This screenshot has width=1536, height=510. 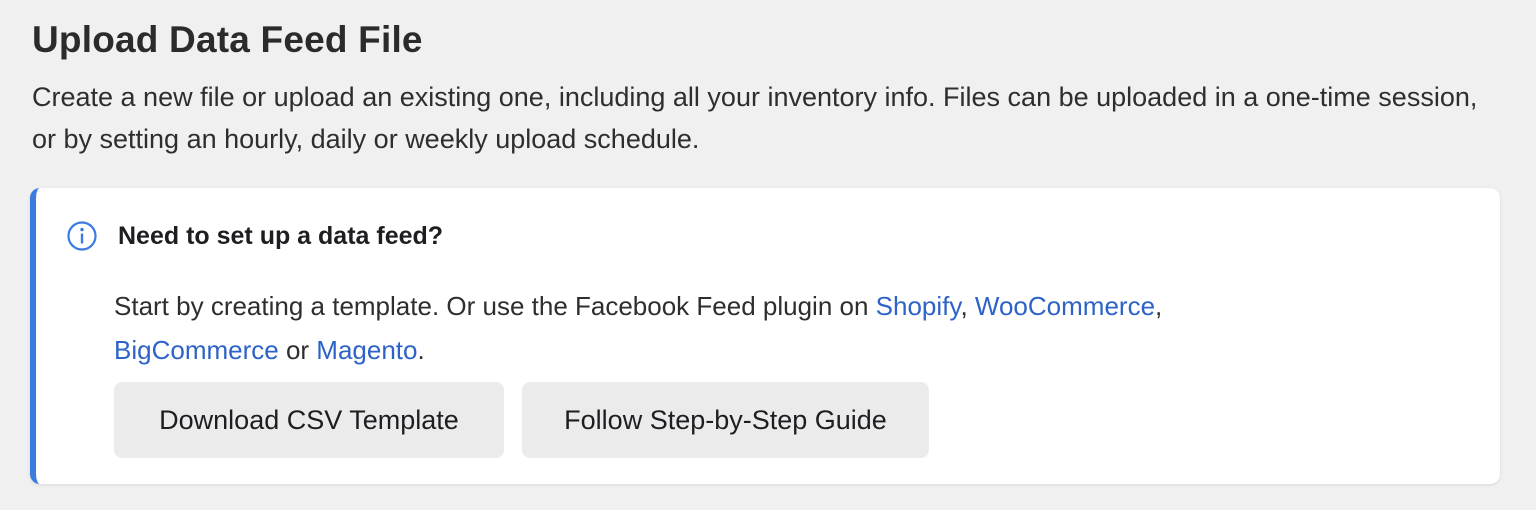 I want to click on body-separator-or: or, so click(x=297, y=350).